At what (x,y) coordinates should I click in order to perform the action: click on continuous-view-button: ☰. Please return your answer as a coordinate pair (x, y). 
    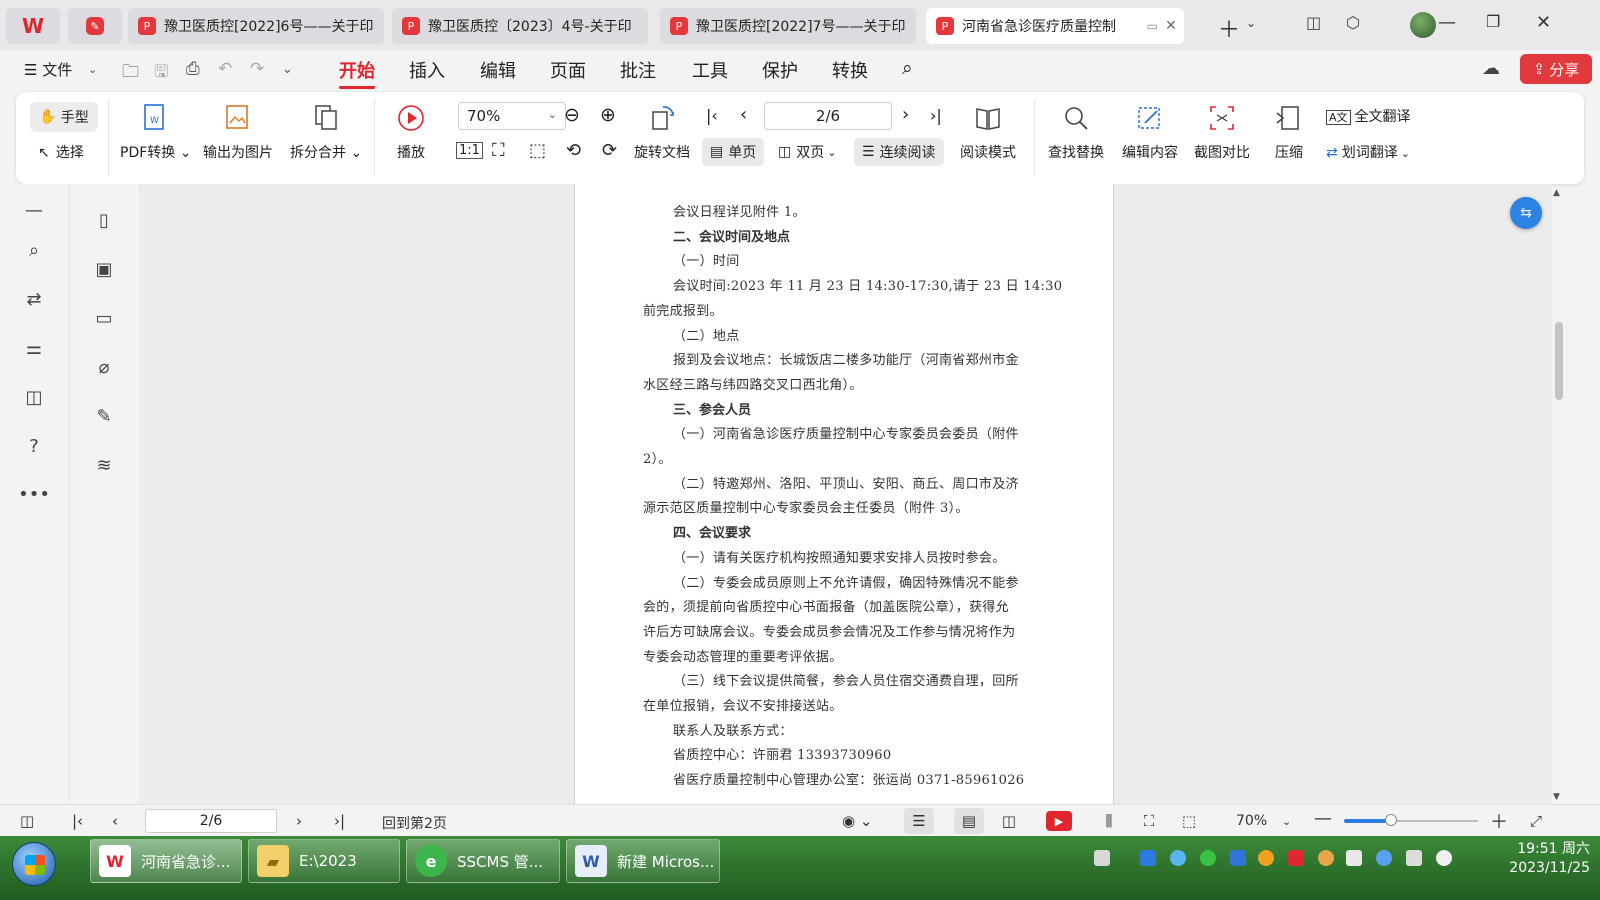
    Looking at the image, I should click on (919, 821).